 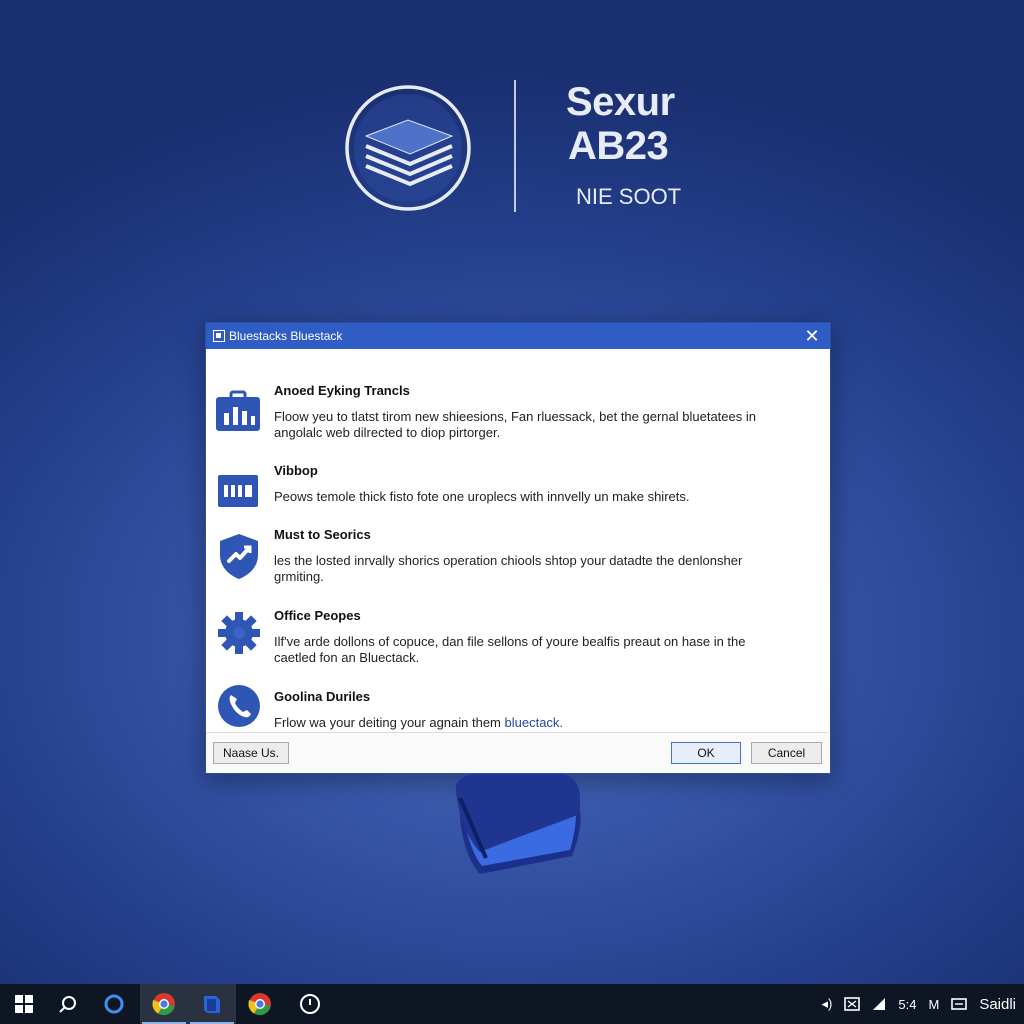 What do you see at coordinates (239, 633) in the screenshot?
I see `gear-icon` at bounding box center [239, 633].